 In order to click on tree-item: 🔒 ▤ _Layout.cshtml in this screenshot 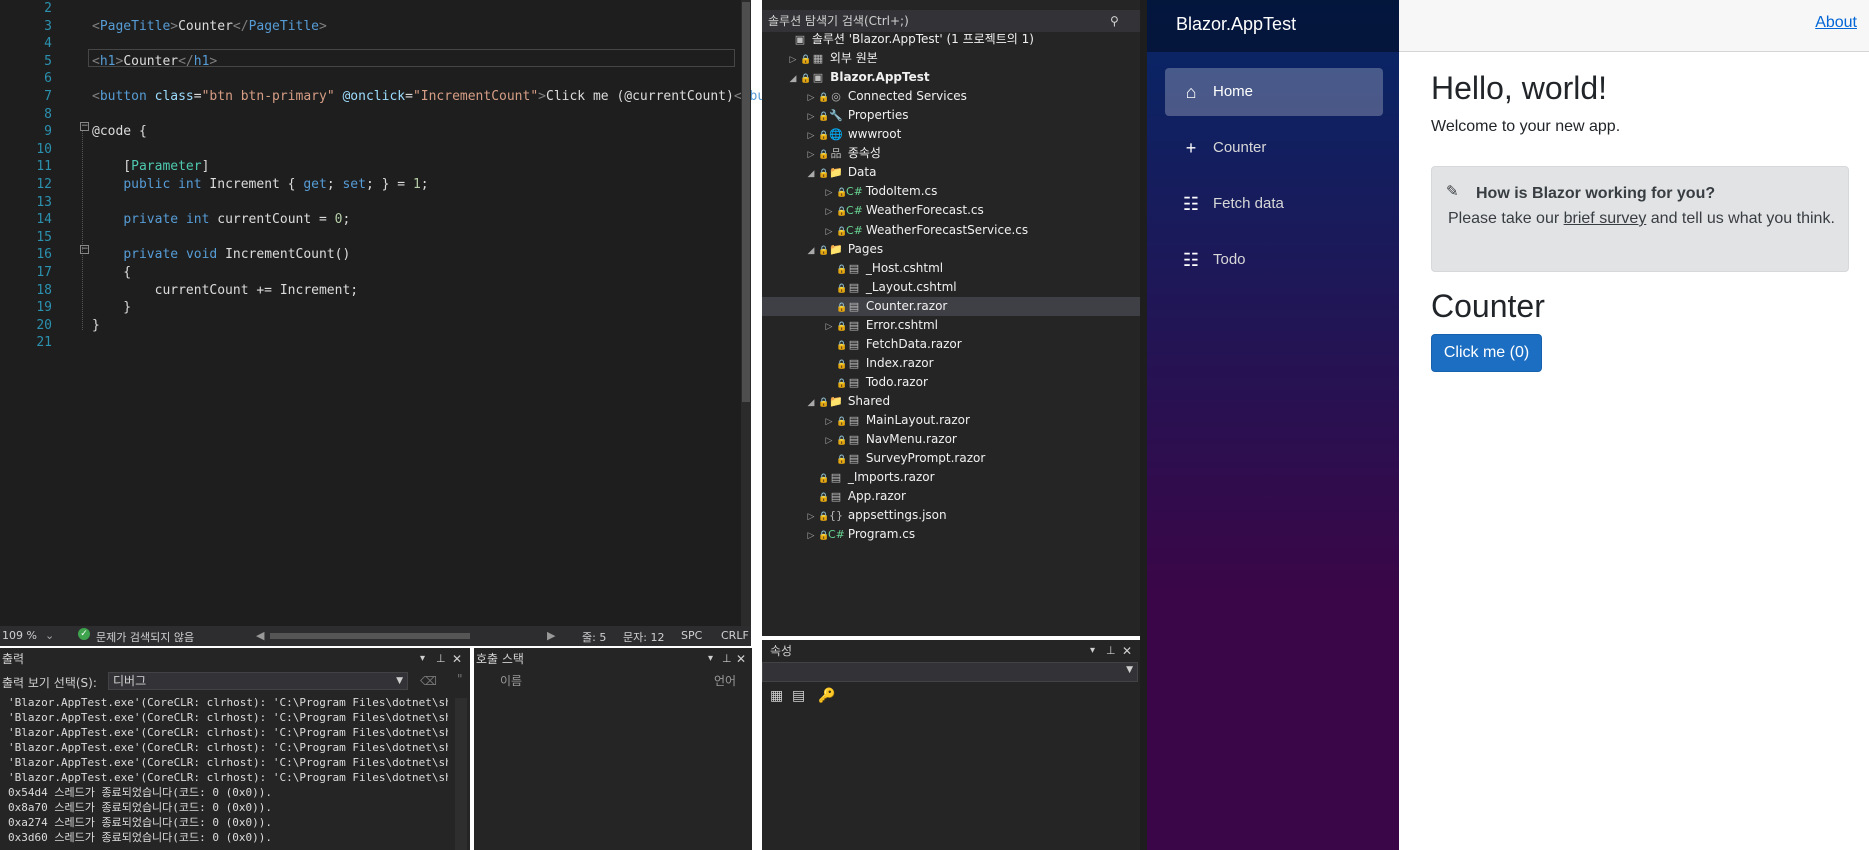, I will do `click(951, 287)`.